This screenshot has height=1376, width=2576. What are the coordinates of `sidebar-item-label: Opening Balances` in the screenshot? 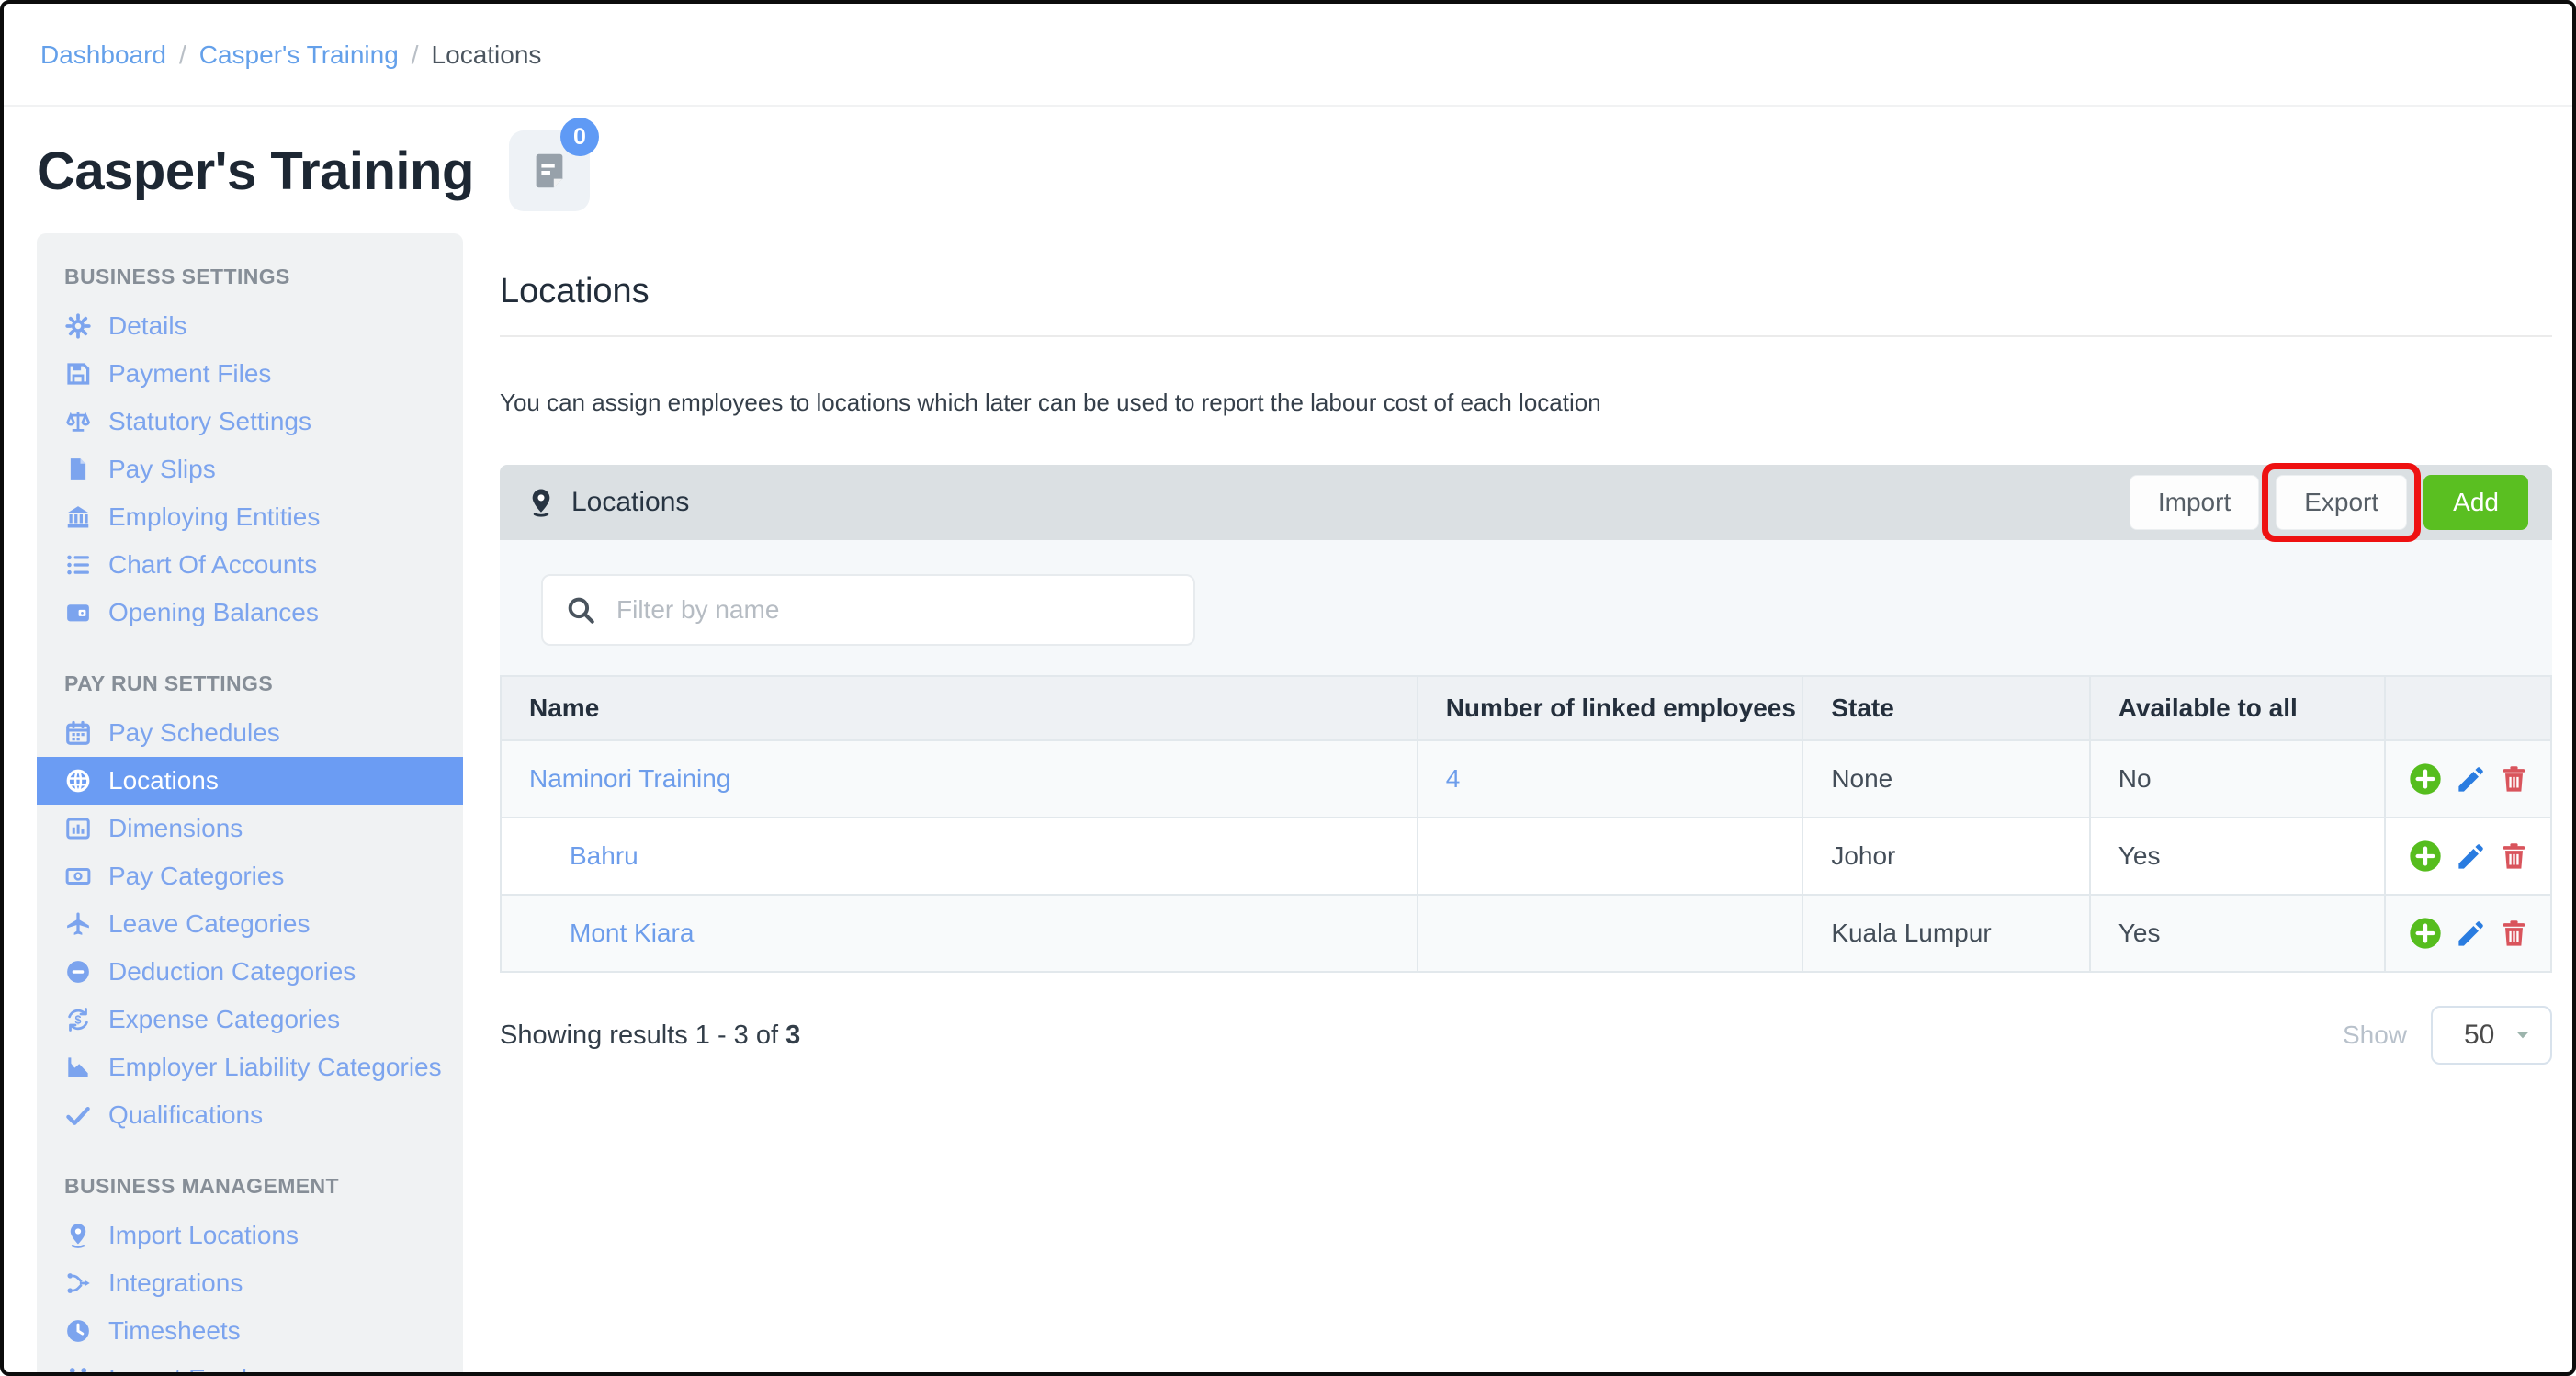 It's located at (213, 612).